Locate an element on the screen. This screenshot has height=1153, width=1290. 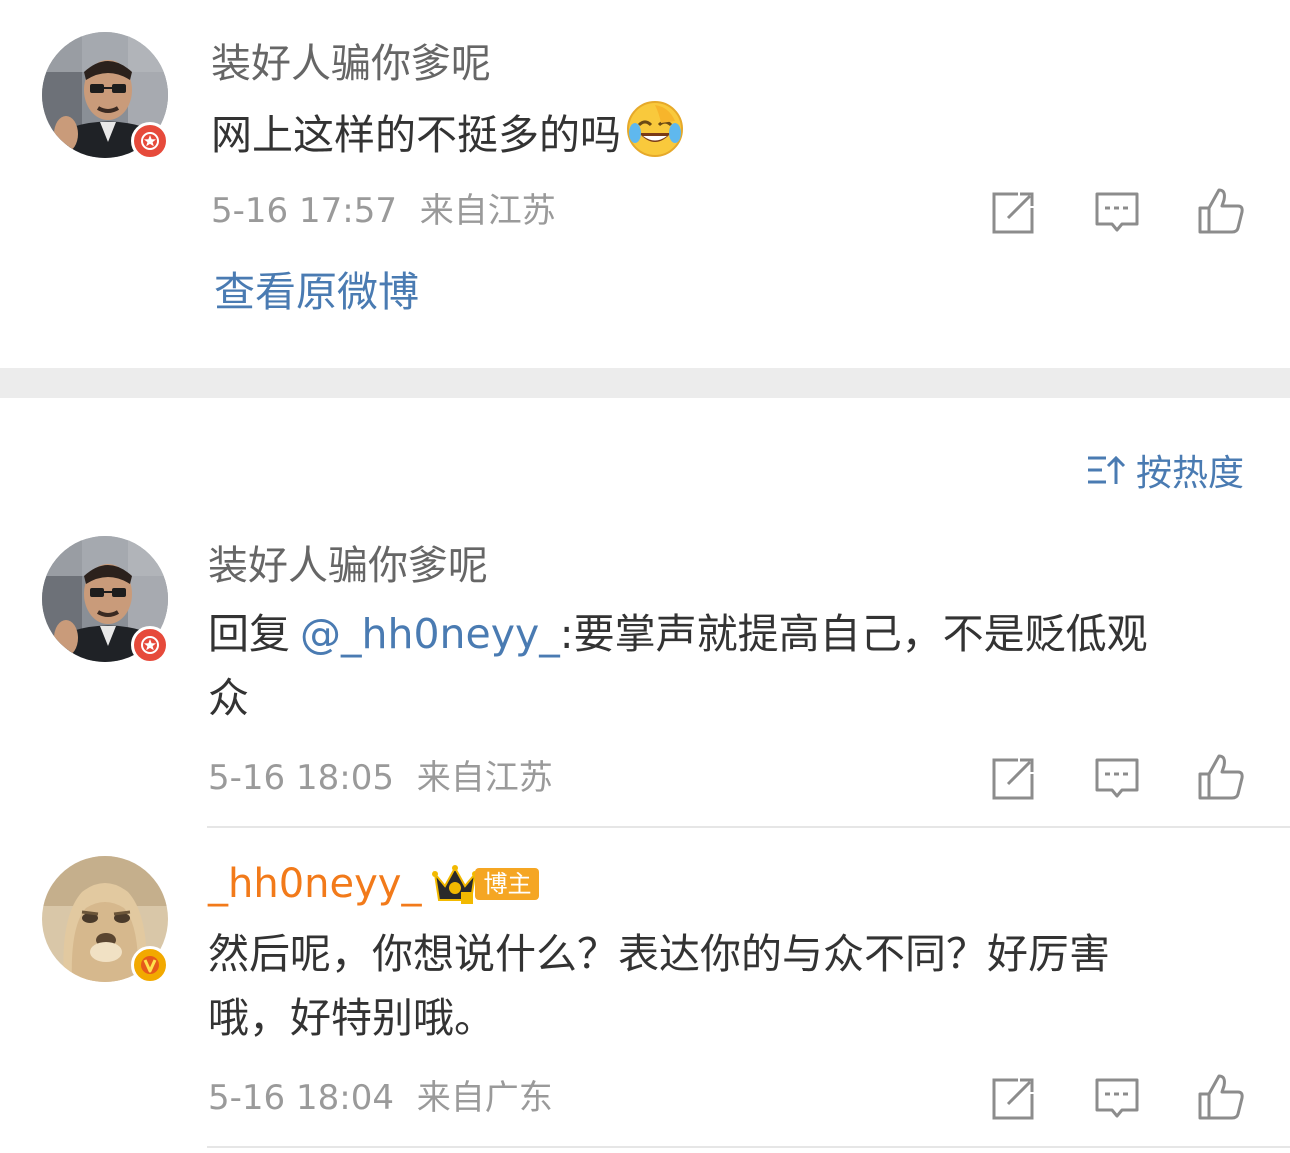
comment-time: 5-16 18:05 is located at coordinates (301, 778).